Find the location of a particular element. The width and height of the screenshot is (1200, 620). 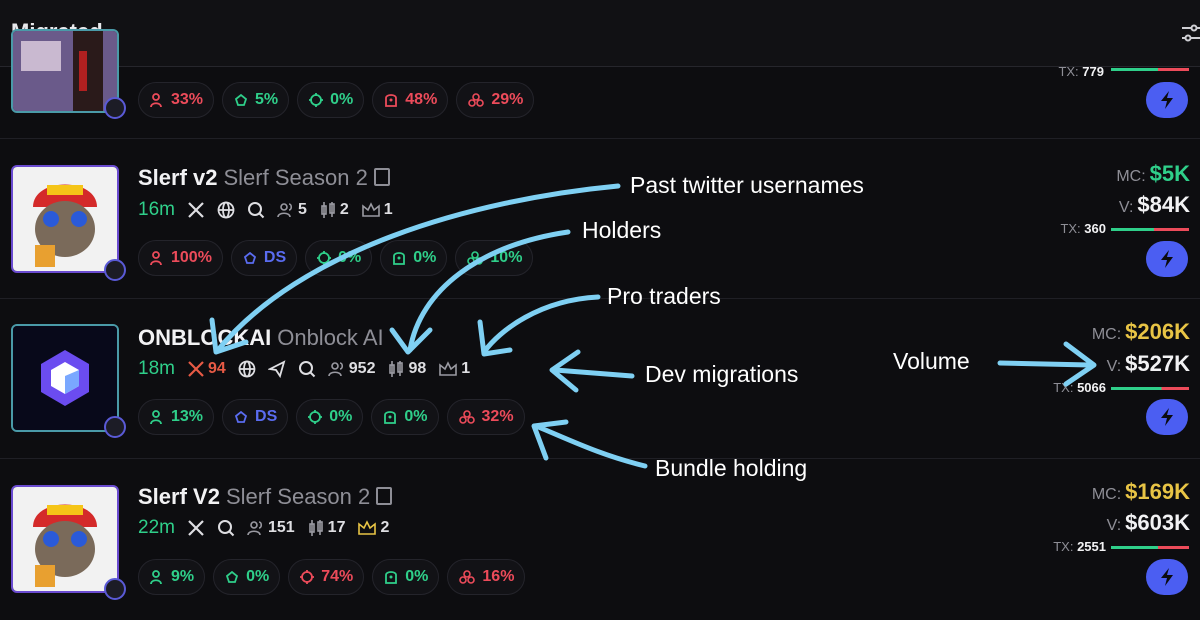

volume: V: $84K is located at coordinates (1154, 204).